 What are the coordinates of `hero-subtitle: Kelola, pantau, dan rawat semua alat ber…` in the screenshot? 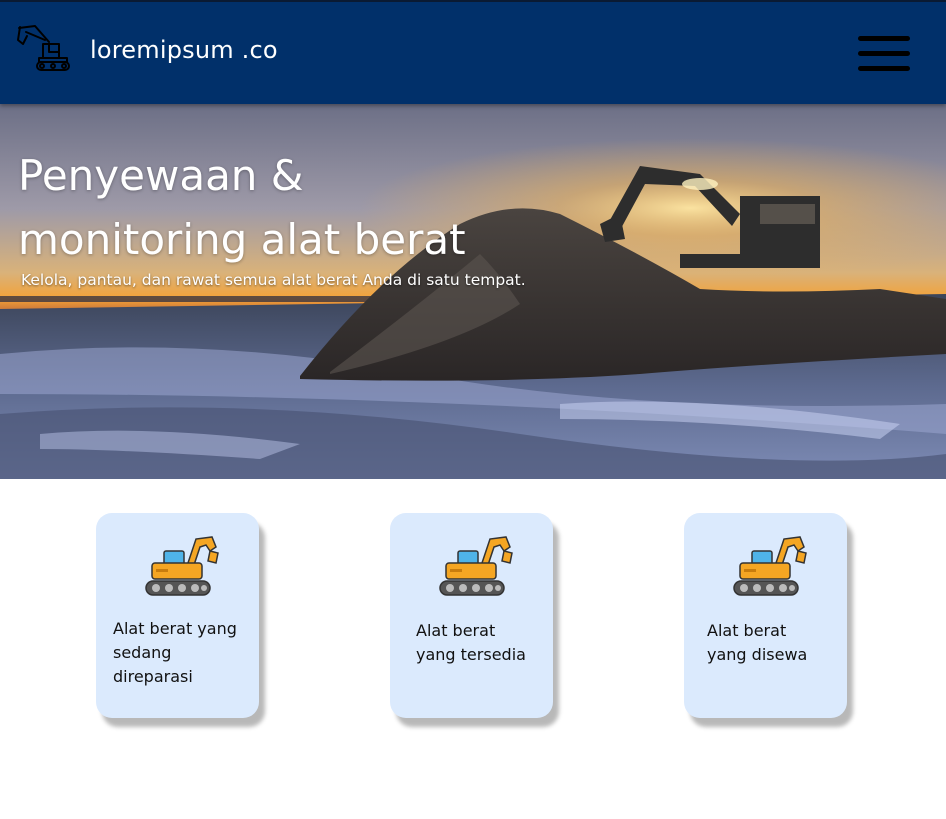 It's located at (273, 280).